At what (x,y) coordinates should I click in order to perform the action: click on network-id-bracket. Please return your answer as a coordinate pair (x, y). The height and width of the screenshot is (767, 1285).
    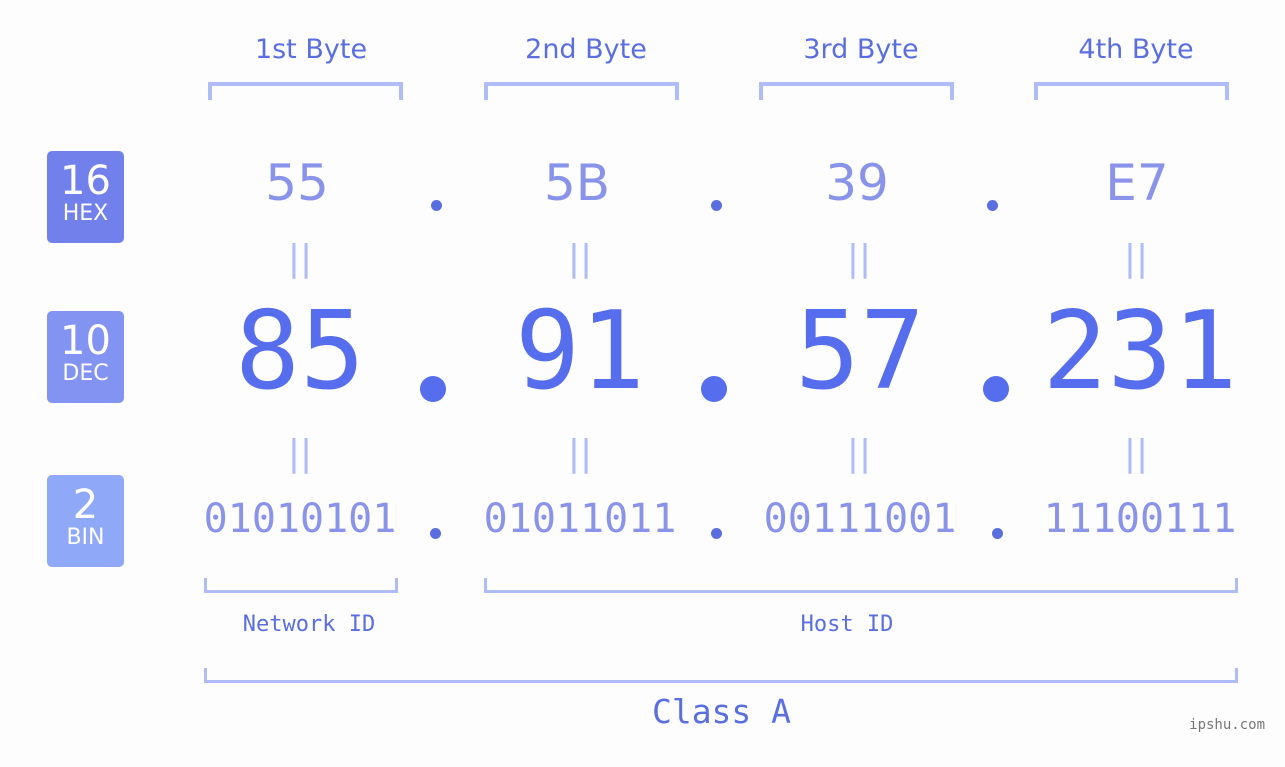
    Looking at the image, I should click on (301, 585).